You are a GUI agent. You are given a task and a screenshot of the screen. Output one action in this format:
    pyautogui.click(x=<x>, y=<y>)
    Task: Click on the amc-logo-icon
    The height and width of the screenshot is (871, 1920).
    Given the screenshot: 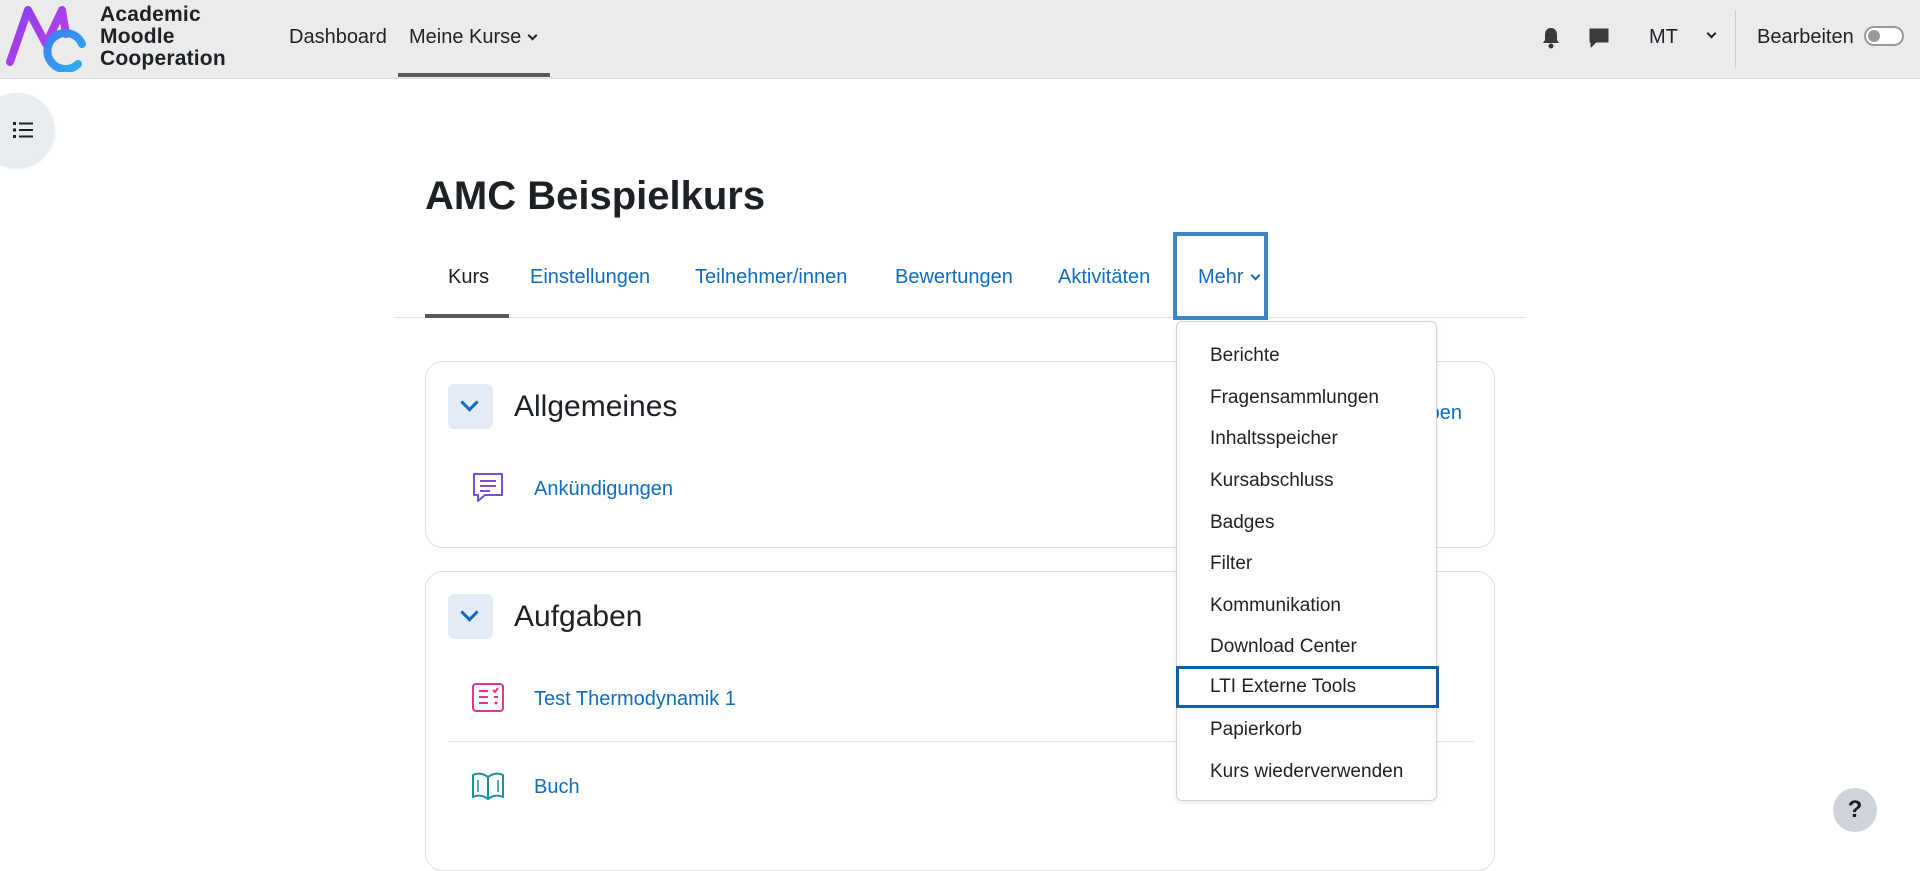 What is the action you would take?
    pyautogui.click(x=46, y=38)
    